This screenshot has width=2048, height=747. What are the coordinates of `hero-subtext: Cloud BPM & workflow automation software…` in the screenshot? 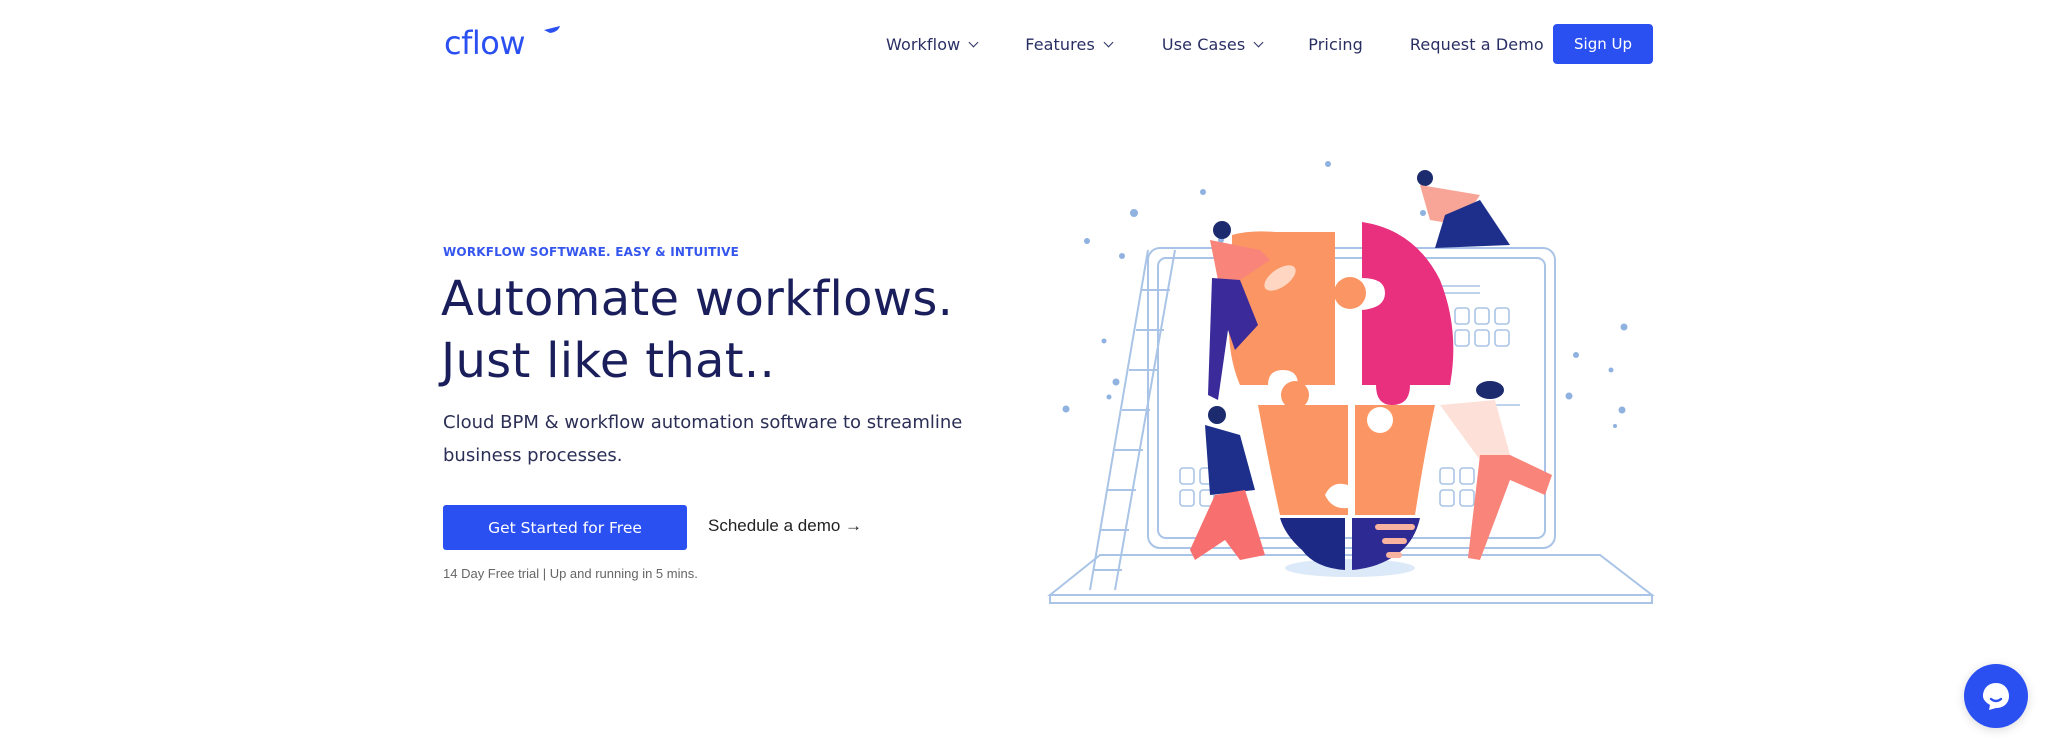 It's located at (703, 439).